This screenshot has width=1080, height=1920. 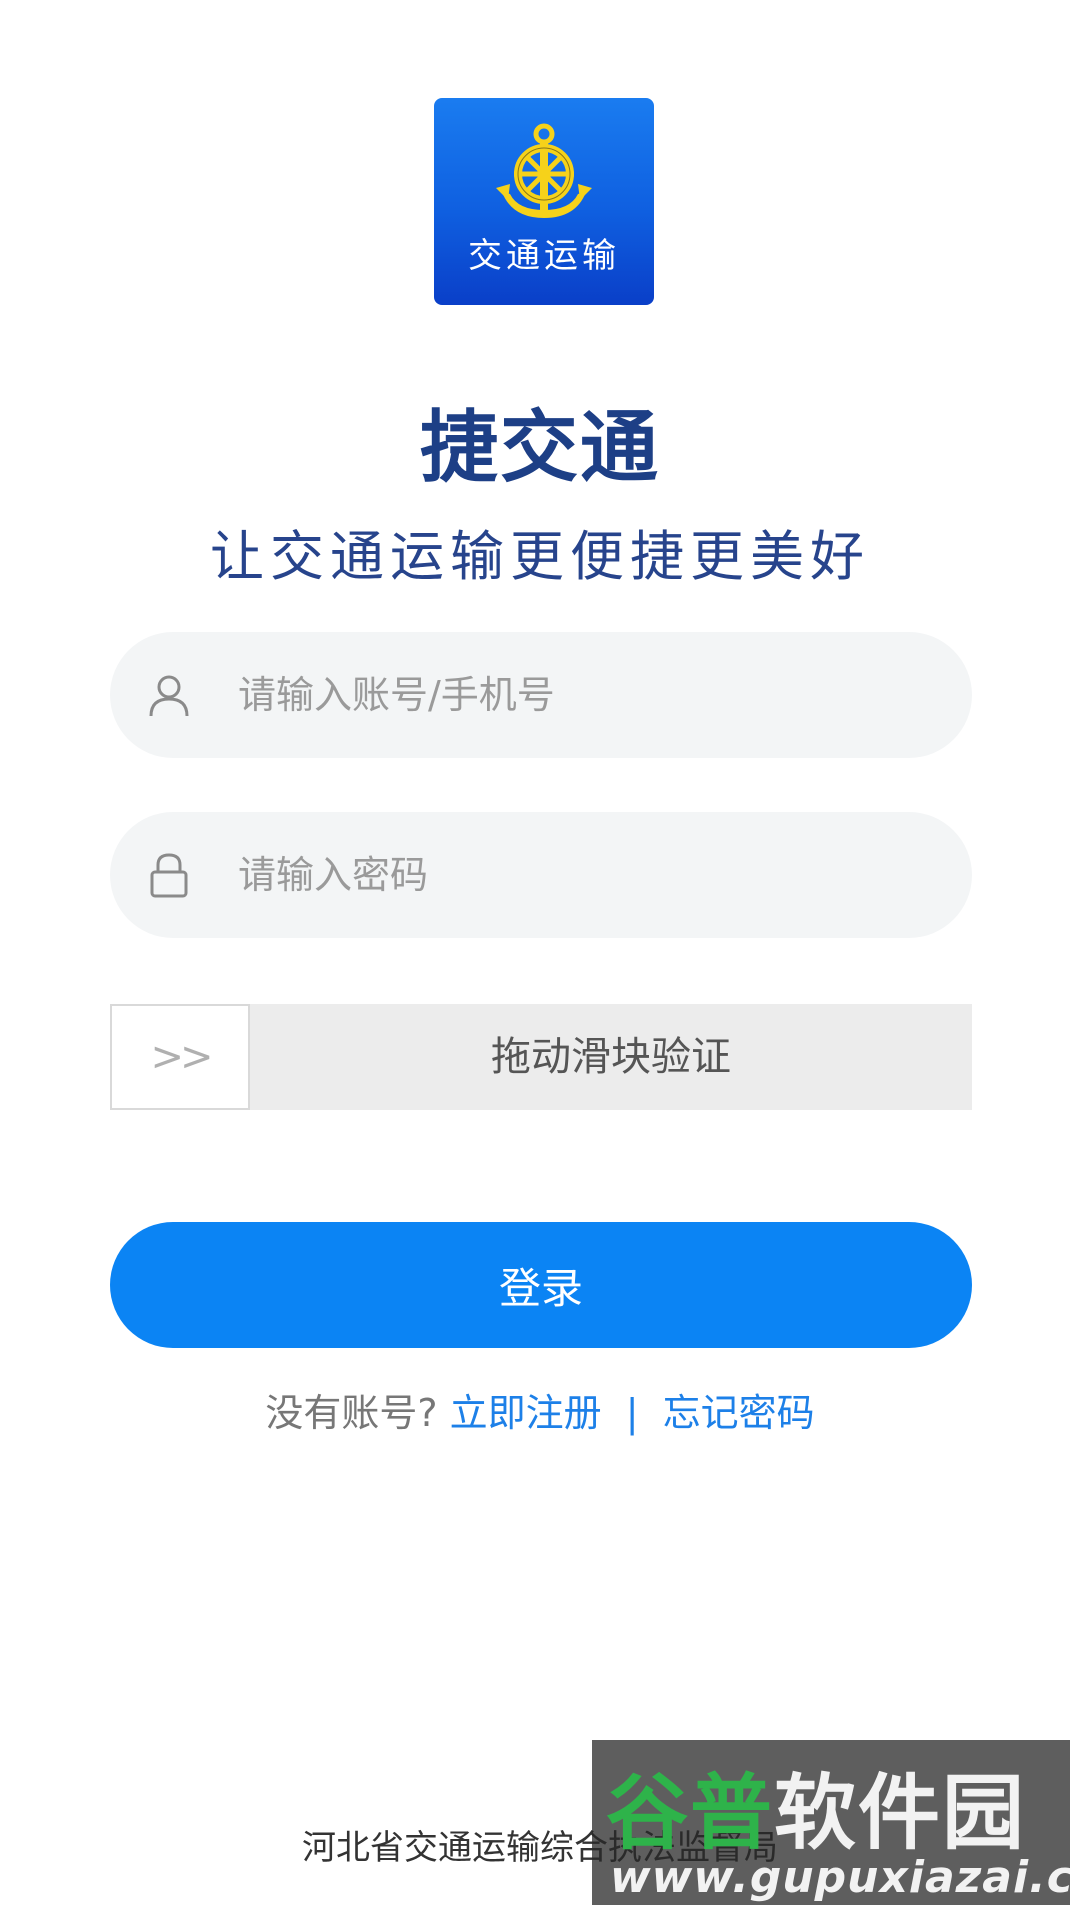 I want to click on slider-captcha: >> 拖动滑块验证, so click(x=541, y=1057).